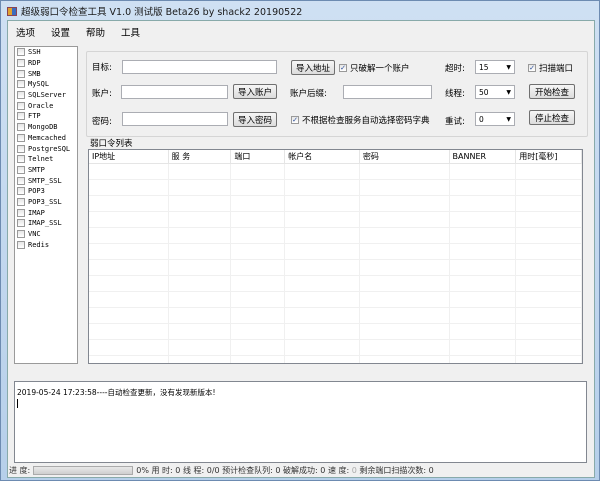 The image size is (600, 481). What do you see at coordinates (200, 156) in the screenshot?
I see `column-header: 服 务` at bounding box center [200, 156].